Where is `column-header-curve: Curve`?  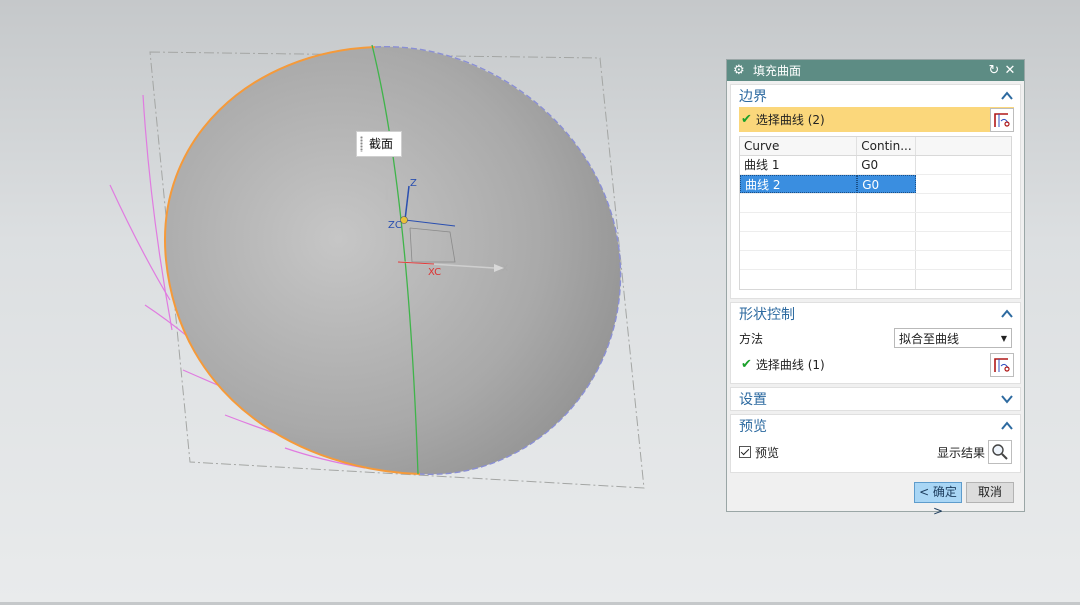 column-header-curve: Curve is located at coordinates (799, 146).